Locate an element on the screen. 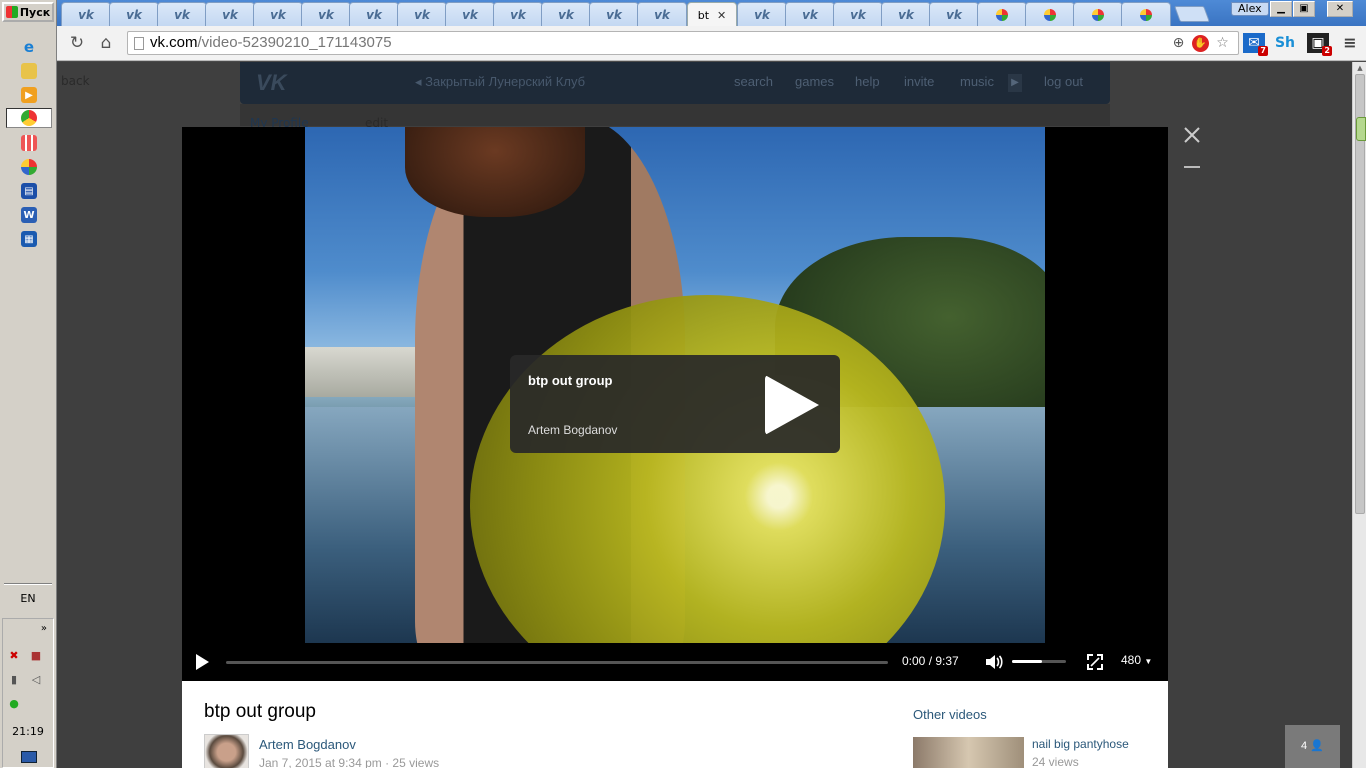 Image resolution: width=1366 pixels, height=768 pixels. extension-sh-icon: Sh is located at coordinates (1285, 43).